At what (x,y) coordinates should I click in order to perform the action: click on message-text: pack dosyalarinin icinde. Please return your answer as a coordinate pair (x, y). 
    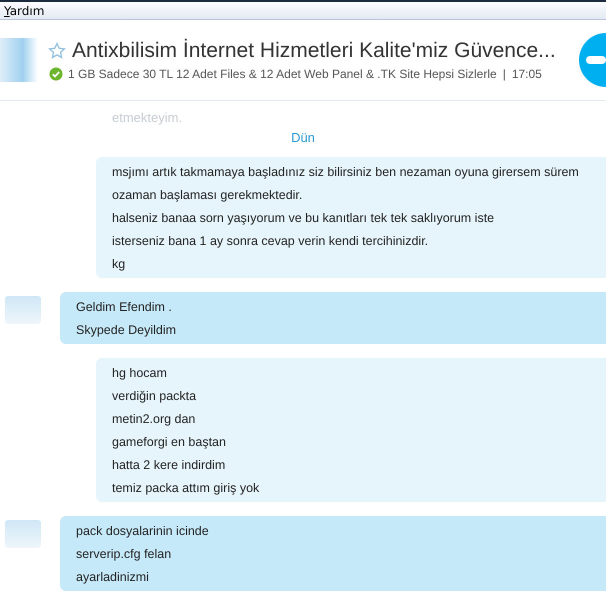
    Looking at the image, I should click on (143, 531).